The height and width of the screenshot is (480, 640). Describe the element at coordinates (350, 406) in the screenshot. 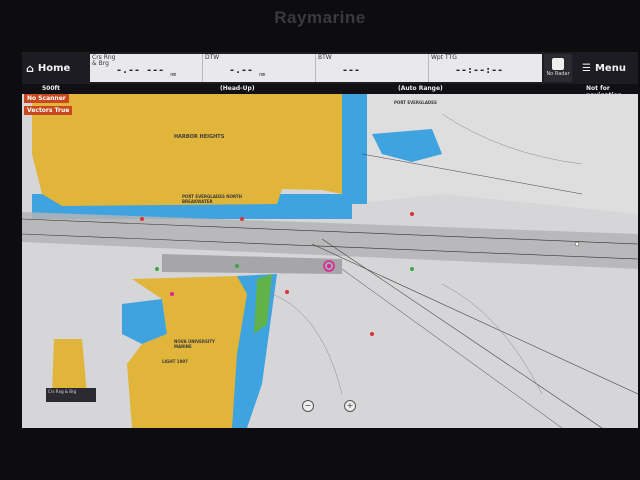

I see `zoom-in-button: +` at that location.